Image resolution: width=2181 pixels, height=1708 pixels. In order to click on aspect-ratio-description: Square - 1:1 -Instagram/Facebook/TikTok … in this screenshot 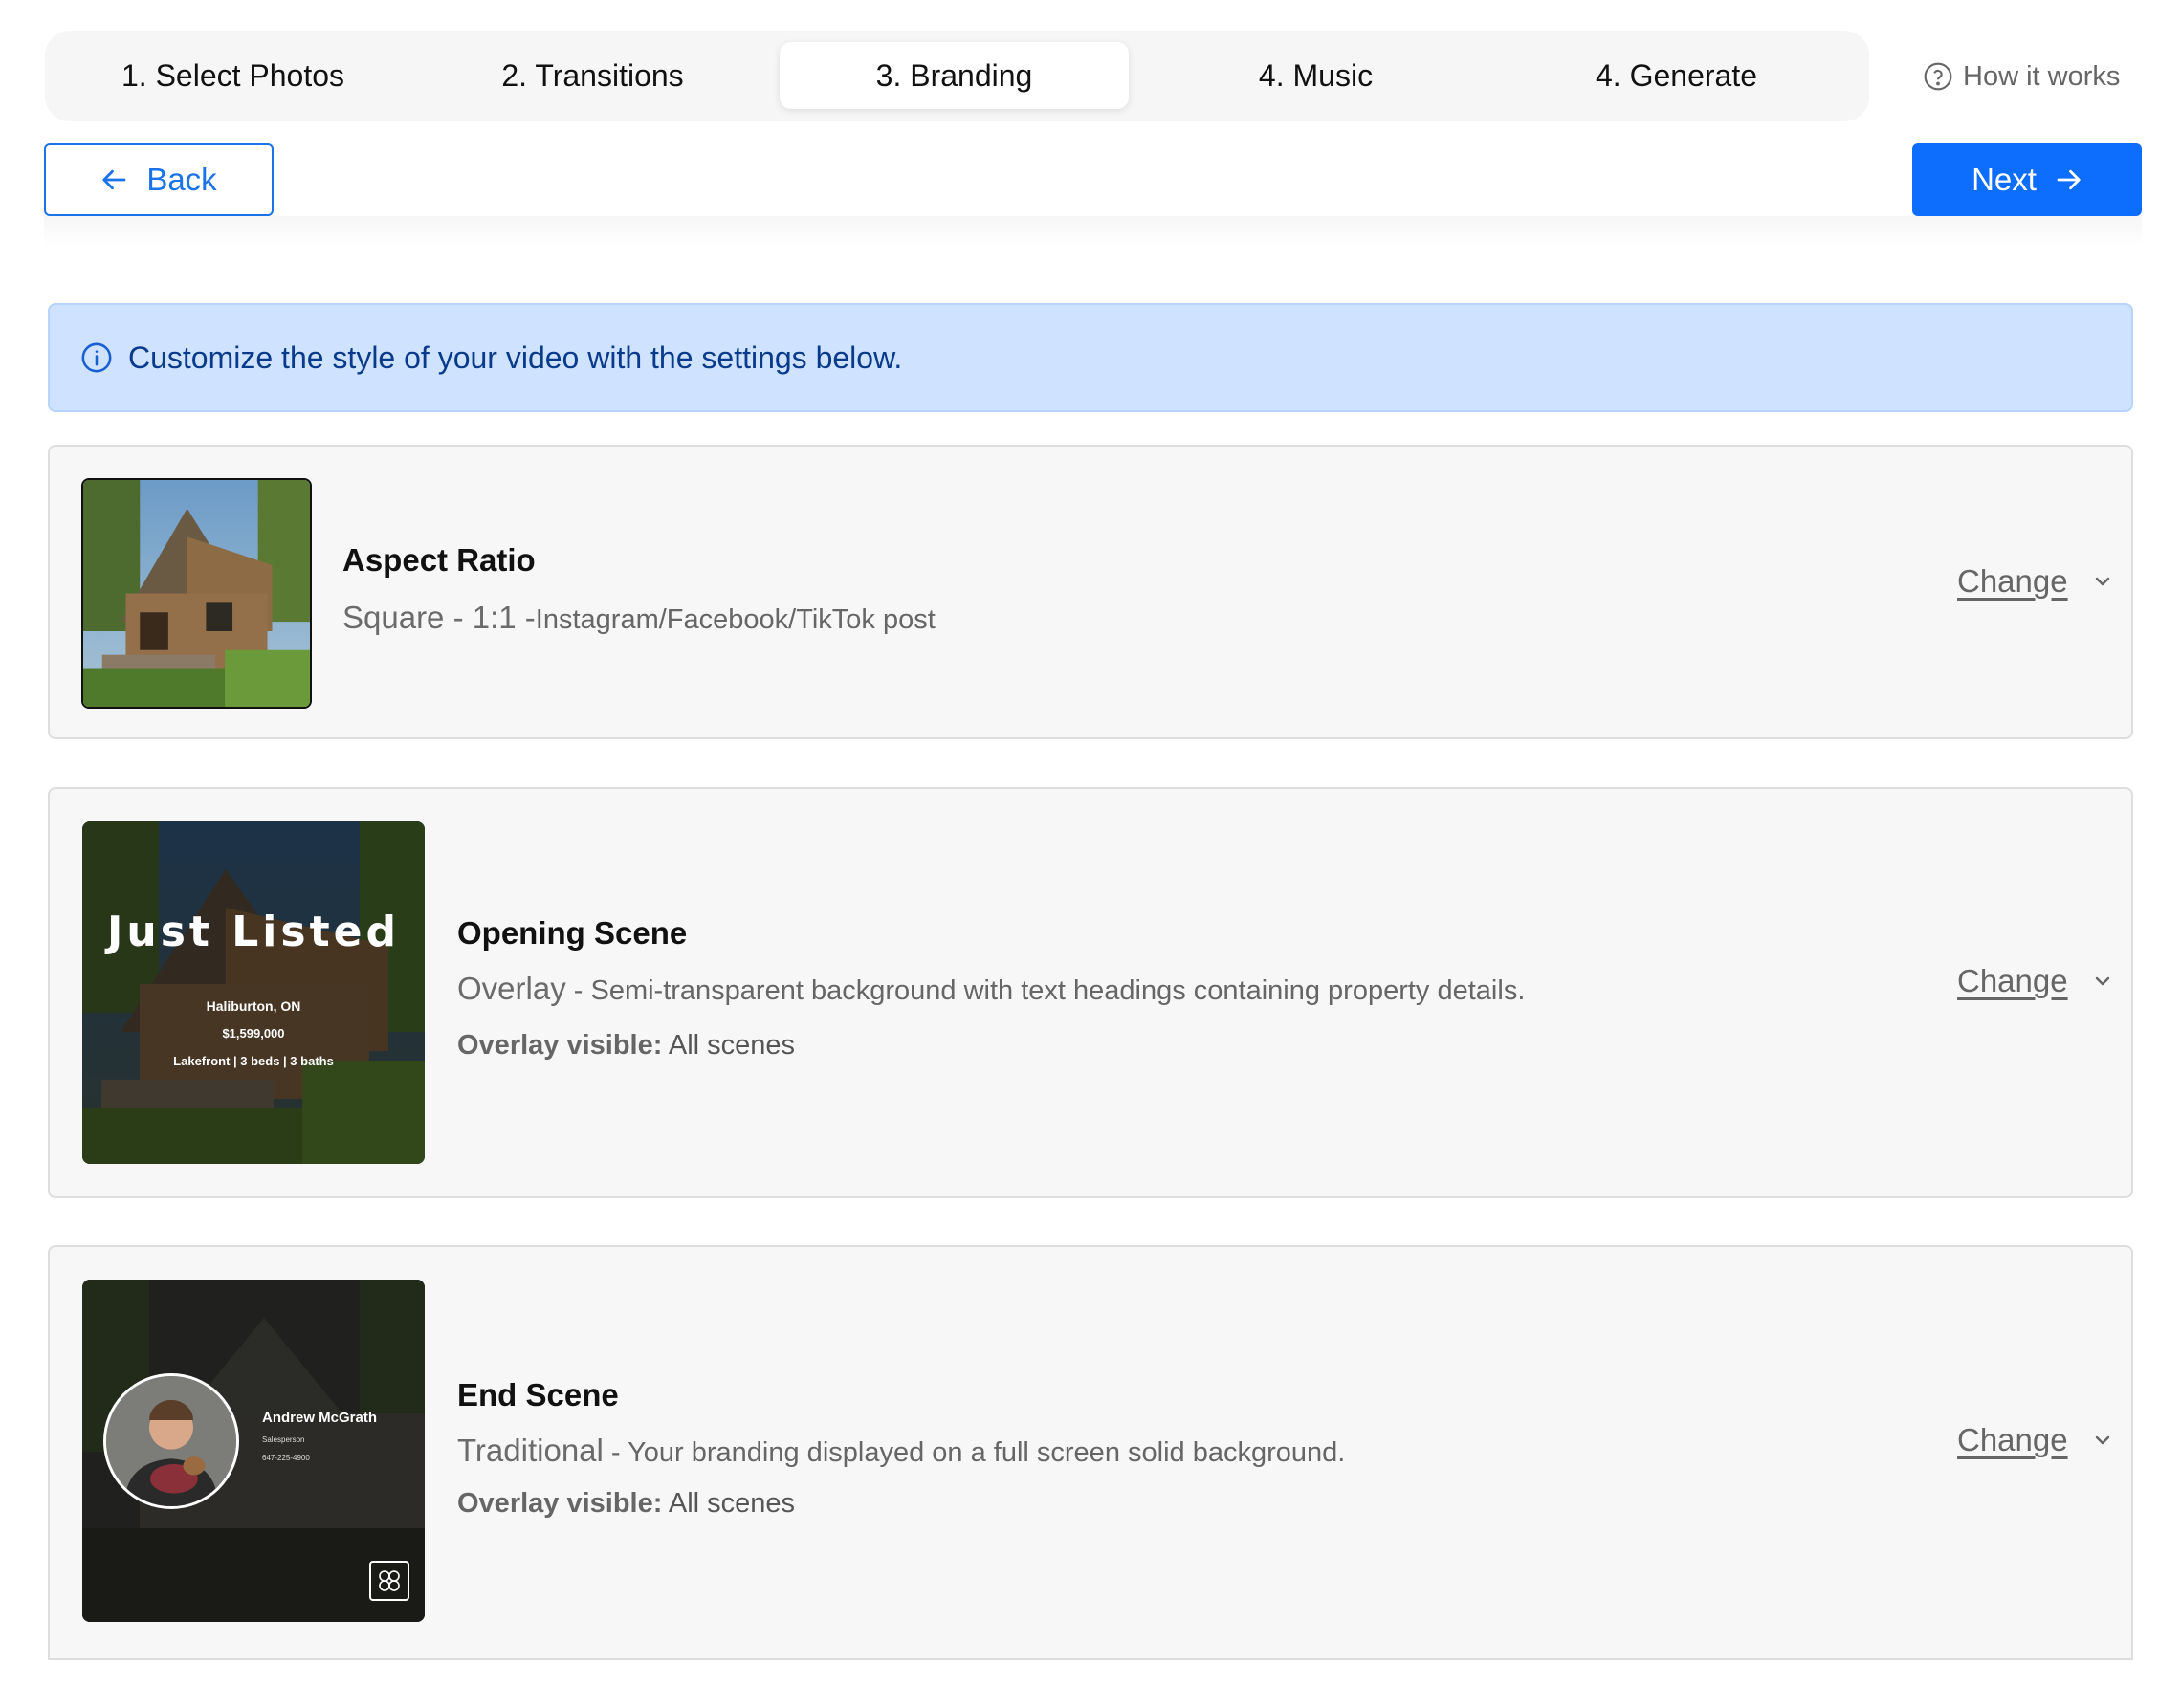, I will do `click(639, 618)`.